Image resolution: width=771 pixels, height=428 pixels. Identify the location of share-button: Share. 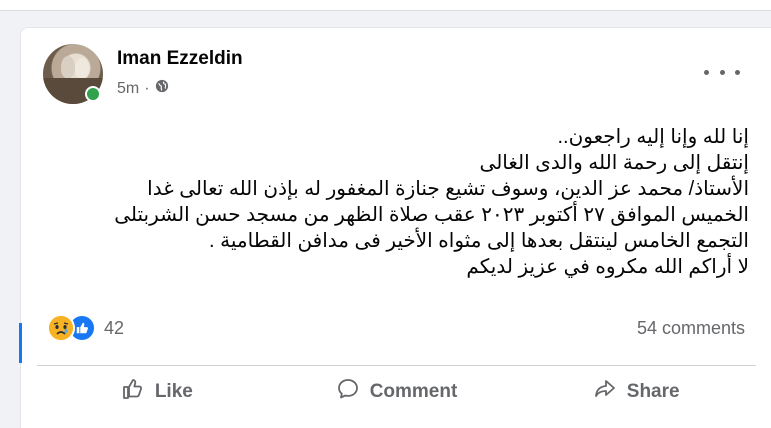
(636, 392).